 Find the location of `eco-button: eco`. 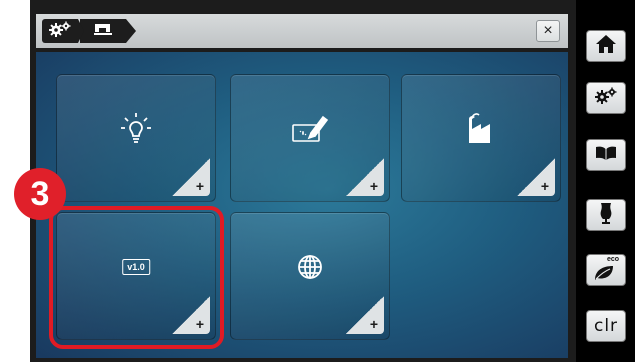

eco-button: eco is located at coordinates (606, 270).